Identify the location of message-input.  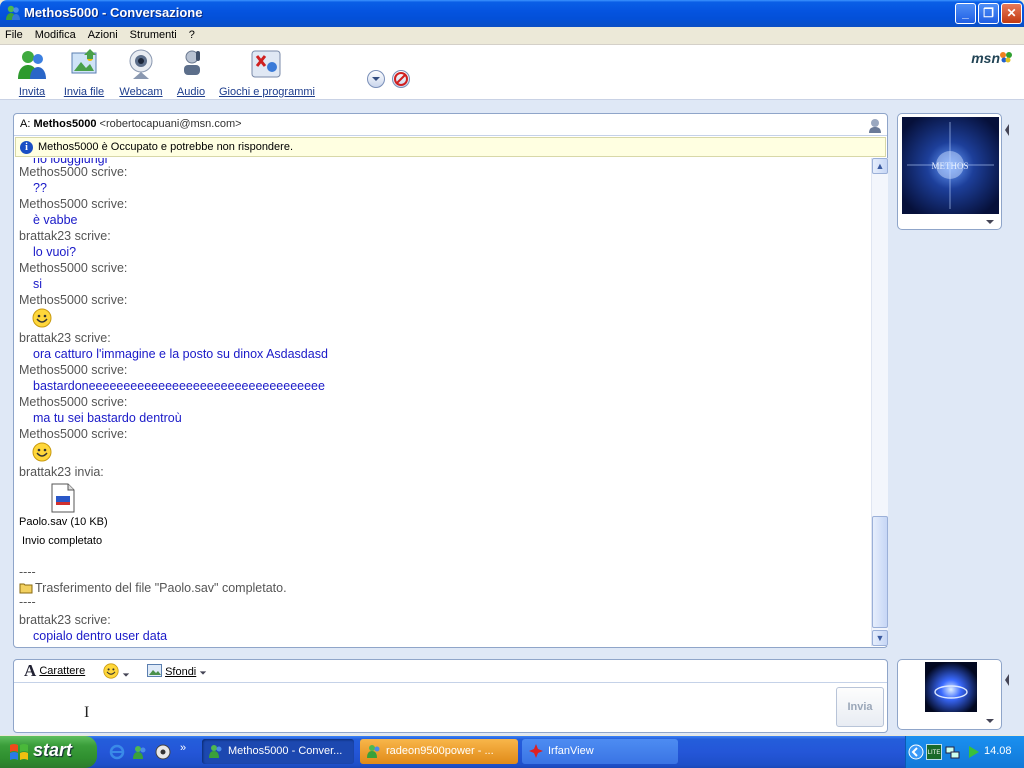
(424, 708).